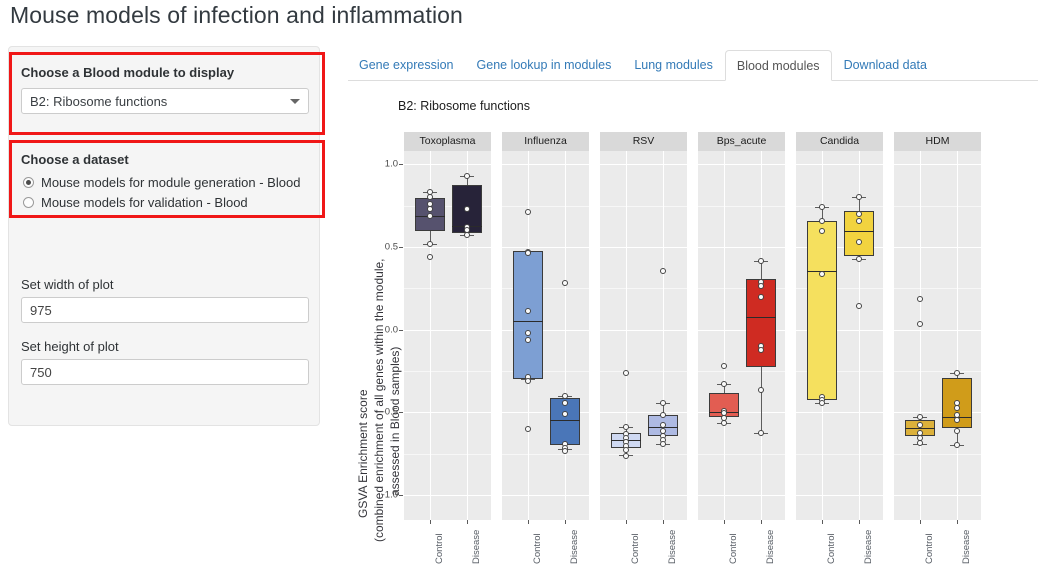 The image size is (1044, 586). What do you see at coordinates (627, 335) in the screenshot?
I see `gridline-vertical` at bounding box center [627, 335].